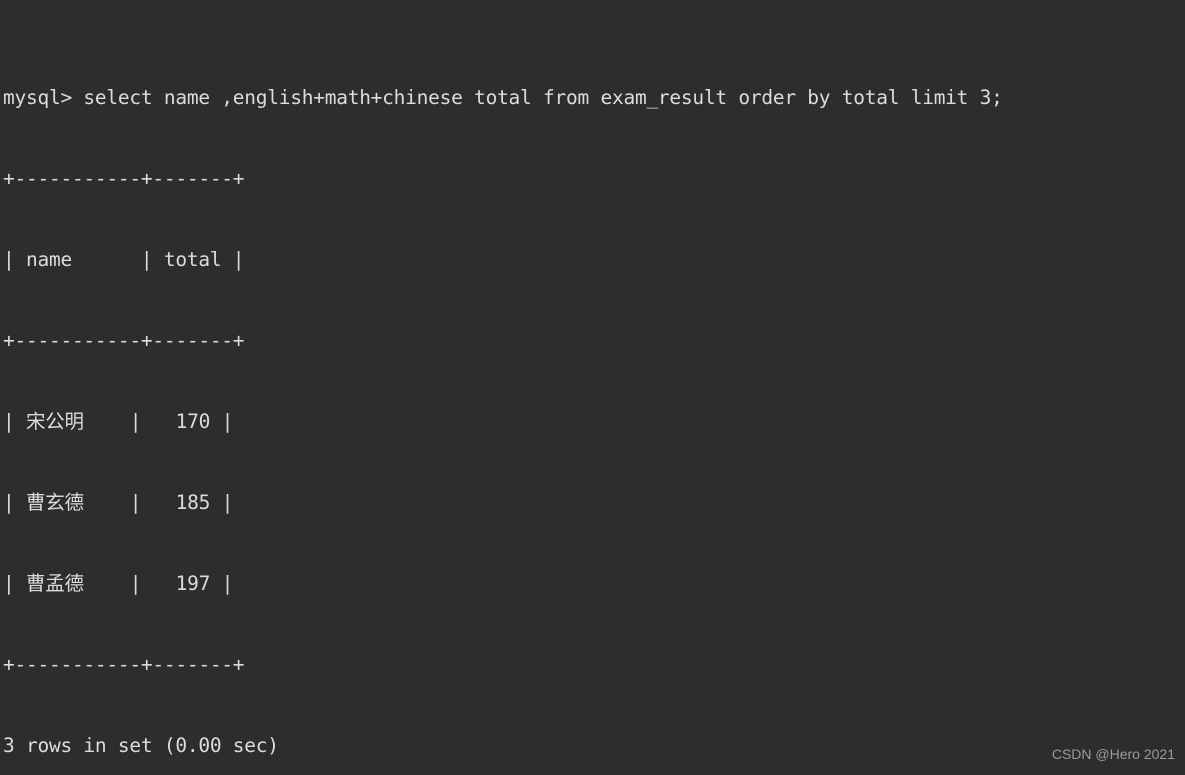 This screenshot has width=1185, height=775. Describe the element at coordinates (124, 259) in the screenshot. I see `terminal-line: | name | total |` at that location.